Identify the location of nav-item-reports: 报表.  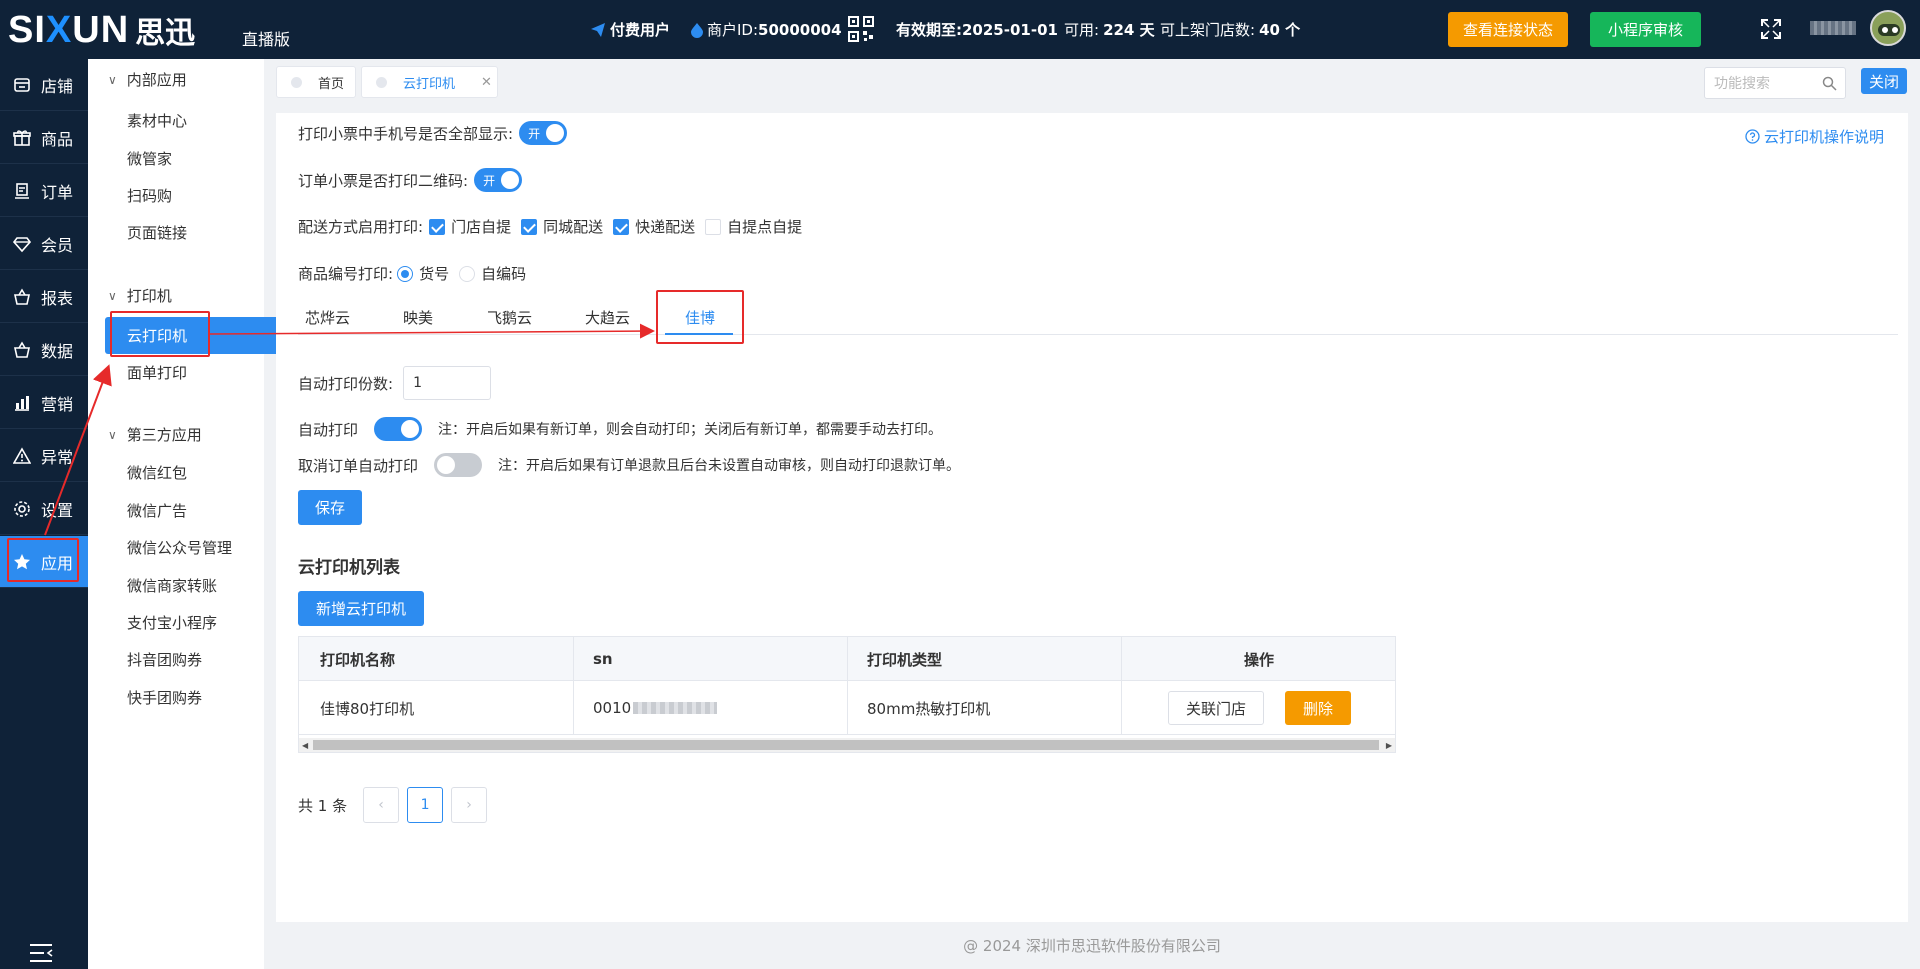
(44, 297).